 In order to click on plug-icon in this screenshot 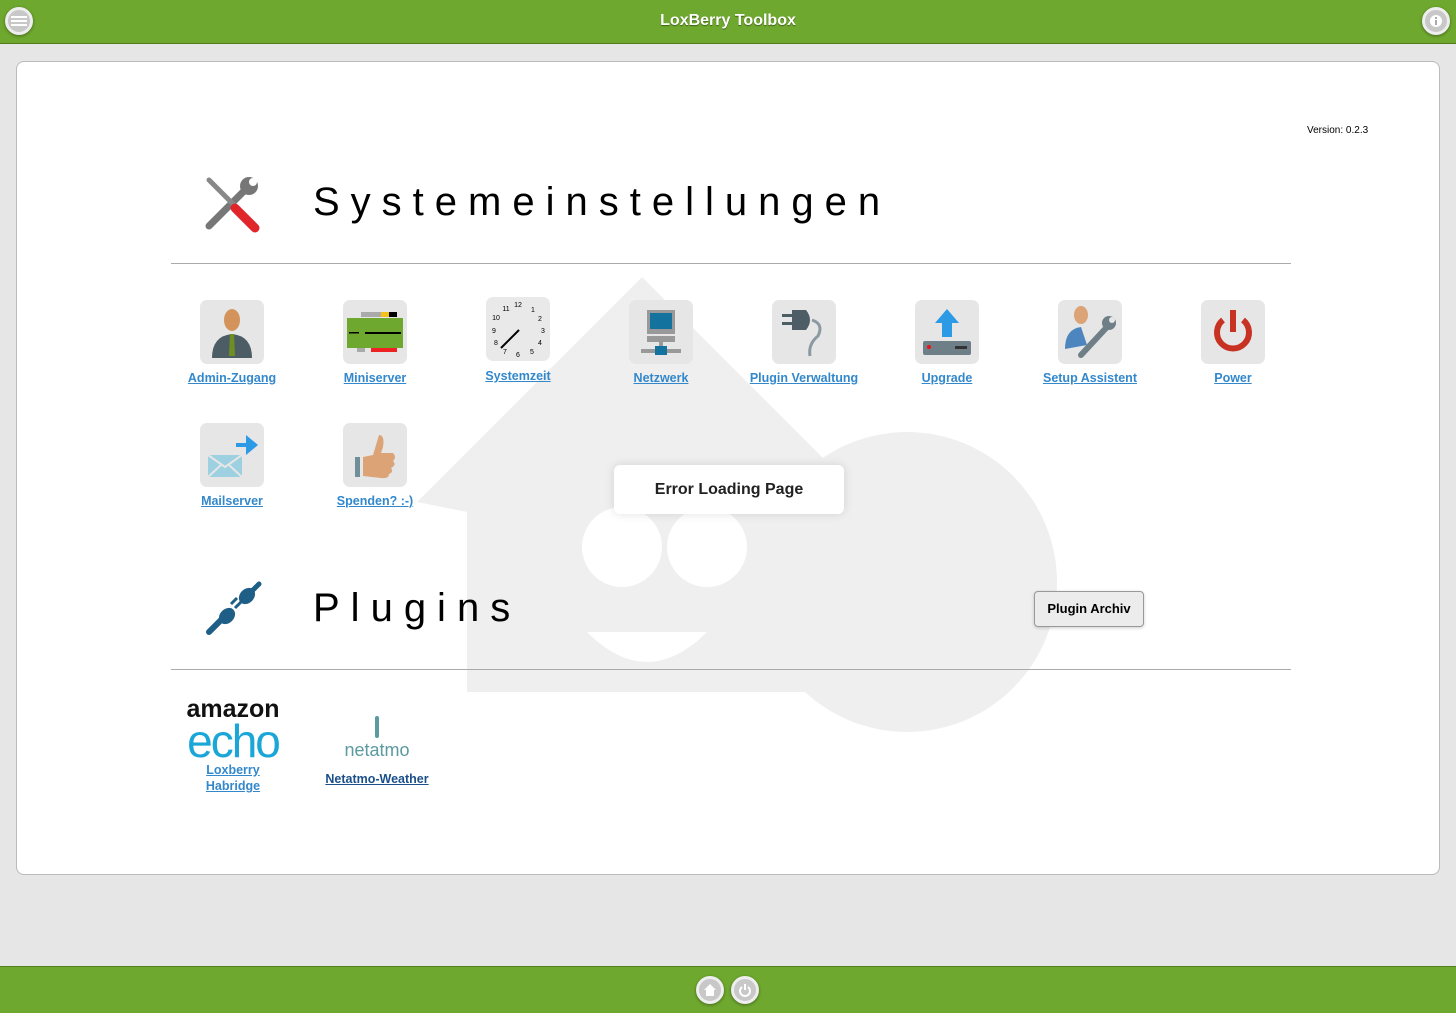, I will do `click(804, 332)`.